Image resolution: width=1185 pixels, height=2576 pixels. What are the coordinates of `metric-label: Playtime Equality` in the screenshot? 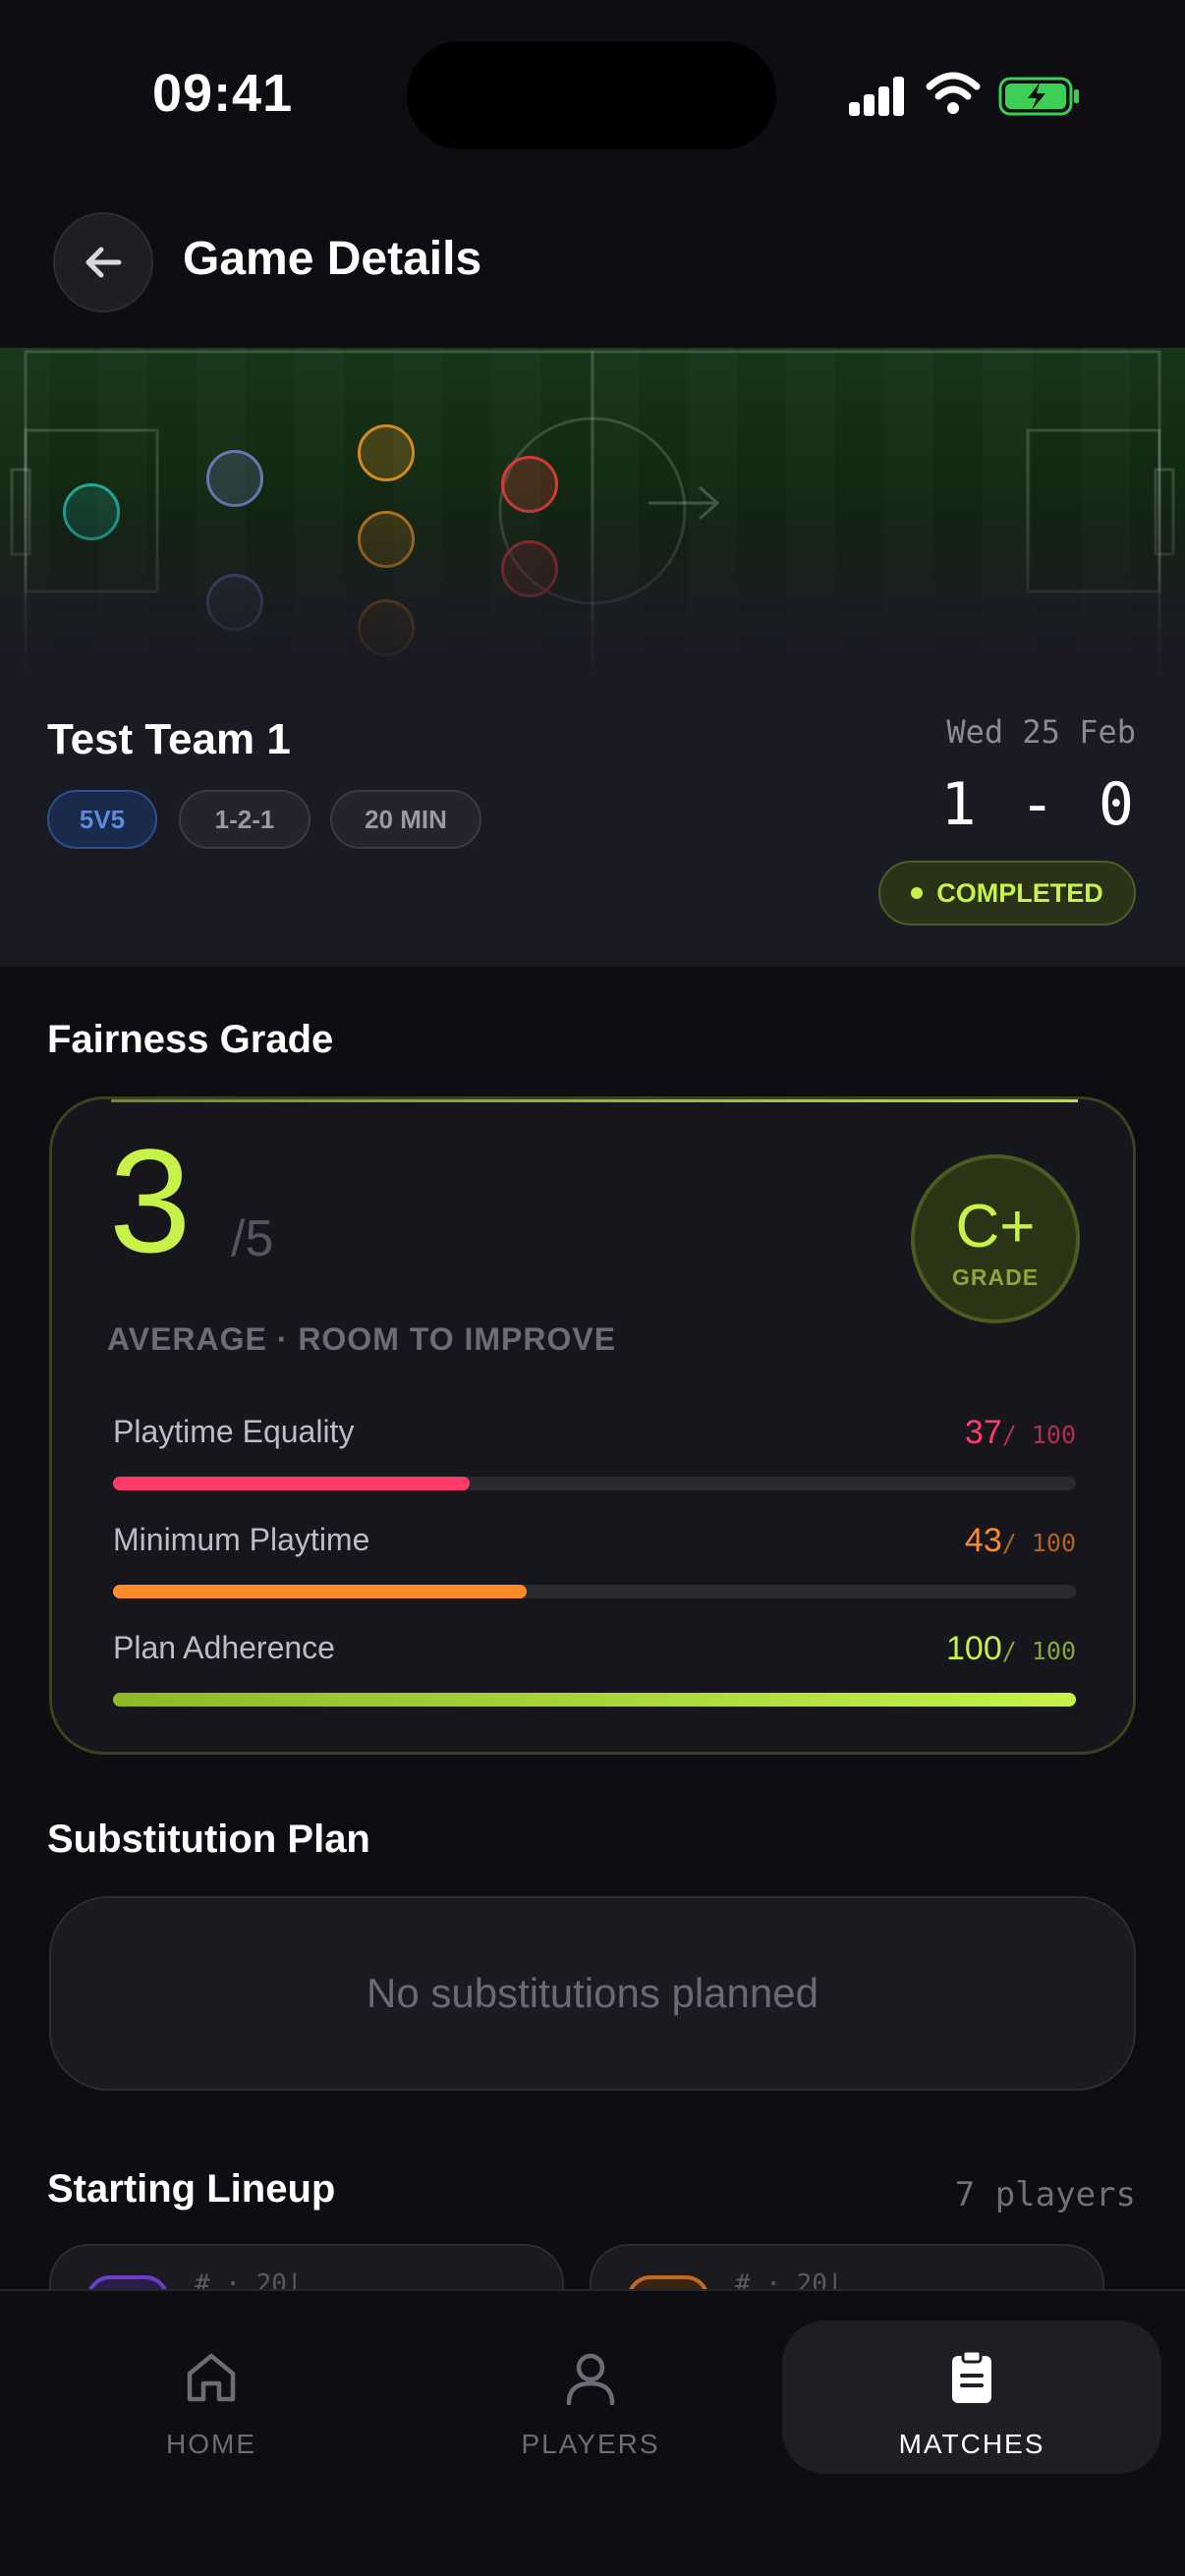 It's located at (234, 1431).